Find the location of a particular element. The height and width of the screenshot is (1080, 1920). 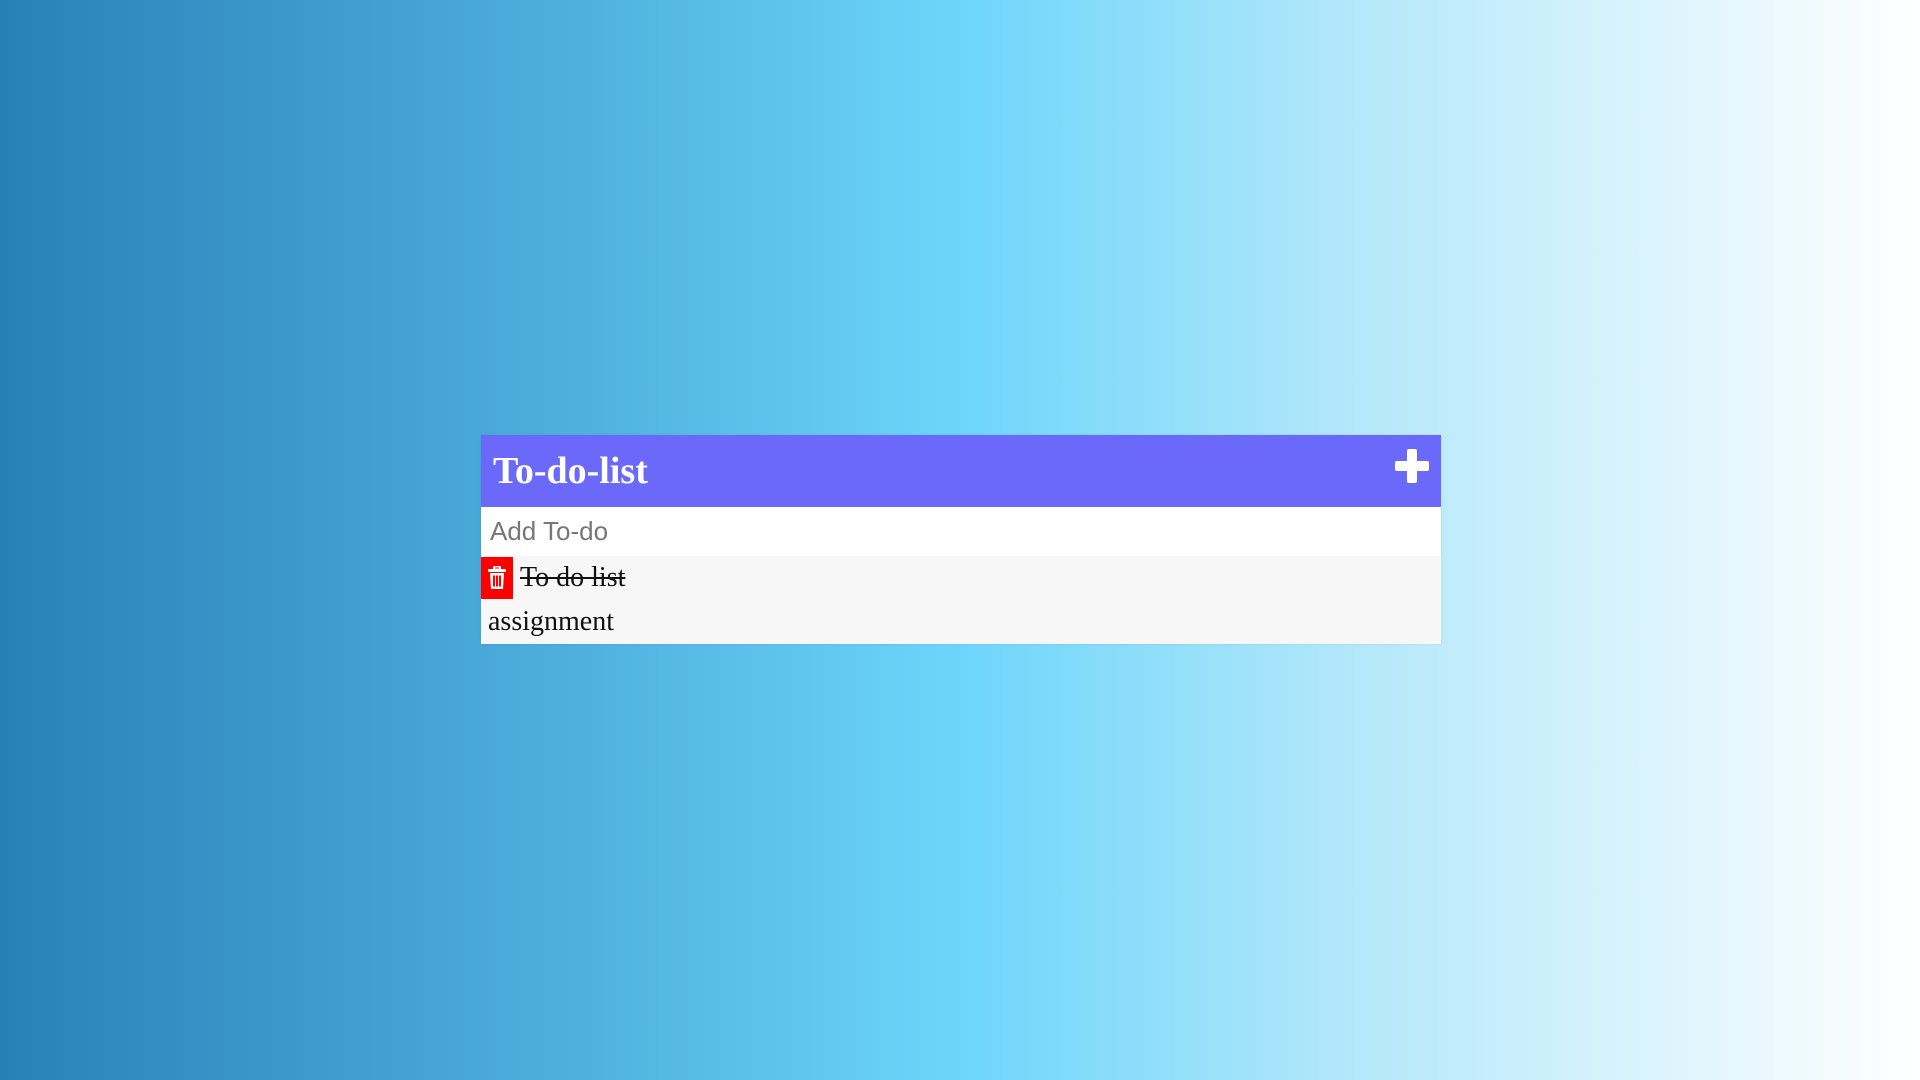

todo-list: To do list assignment is located at coordinates (961, 600).